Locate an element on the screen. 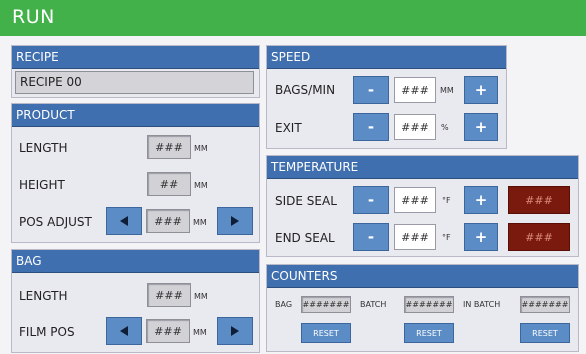 Image resolution: width=586 pixels, height=354 pixels. end-seal-unit: °F is located at coordinates (446, 237).